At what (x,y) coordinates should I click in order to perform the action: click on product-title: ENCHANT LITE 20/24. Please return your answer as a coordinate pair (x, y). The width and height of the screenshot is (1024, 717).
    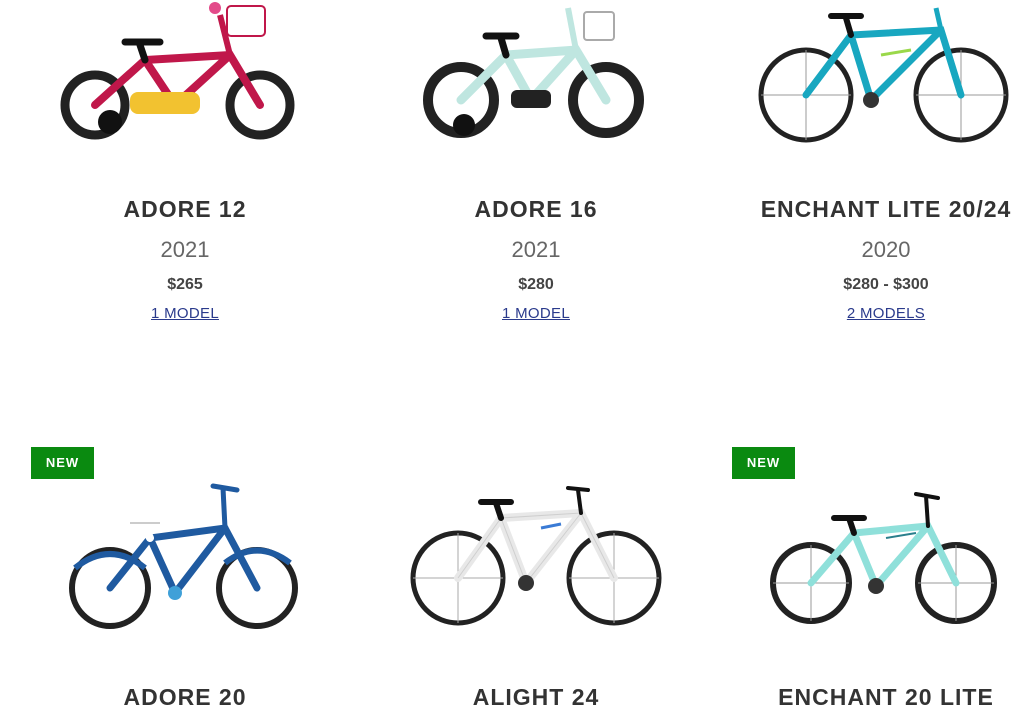
    Looking at the image, I should click on (870, 209).